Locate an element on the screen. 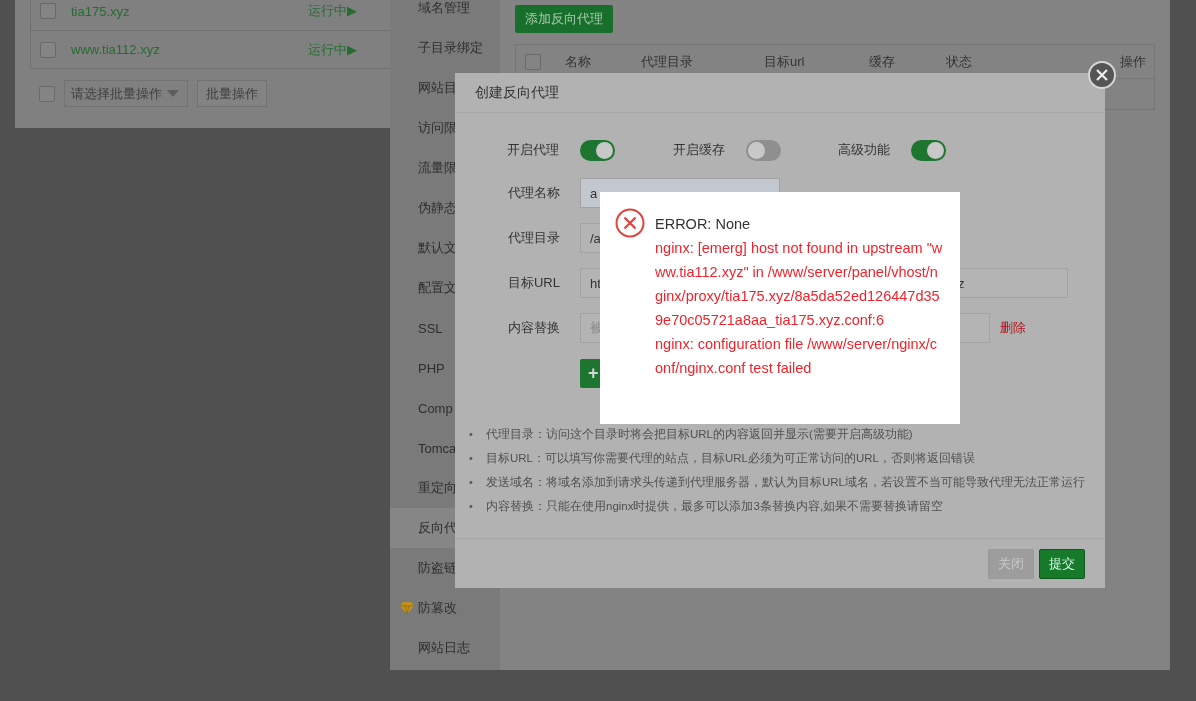  toggle-label: 高级功能 is located at coordinates (864, 150).